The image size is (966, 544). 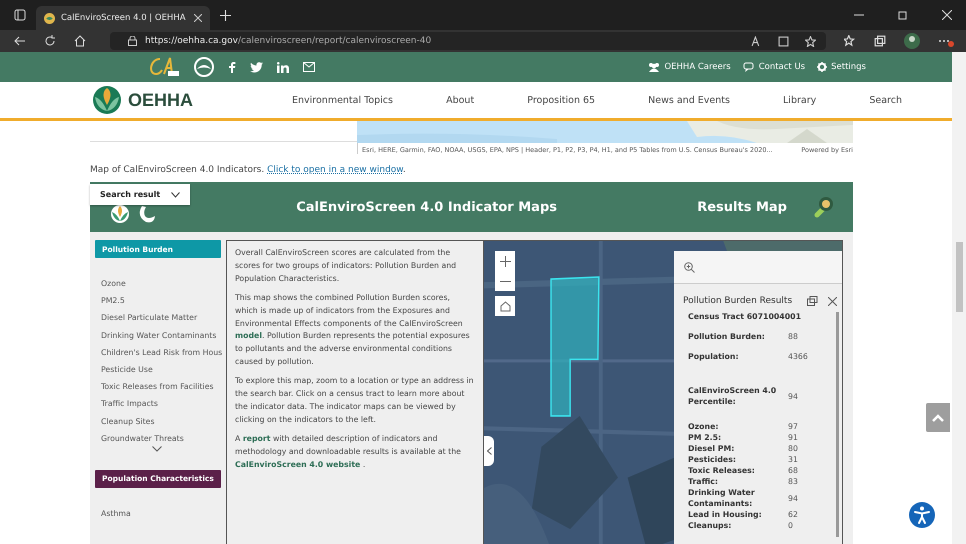 I want to click on zoom-to-icon, so click(x=689, y=267).